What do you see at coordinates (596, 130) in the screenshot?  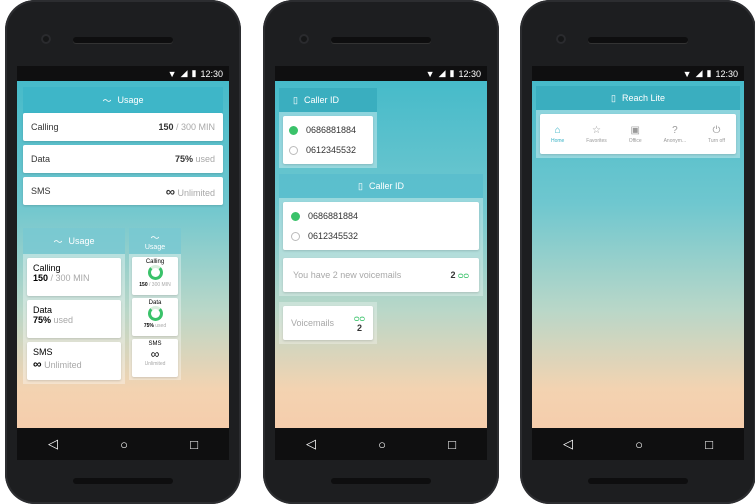 I see `star-icon: ☆` at bounding box center [596, 130].